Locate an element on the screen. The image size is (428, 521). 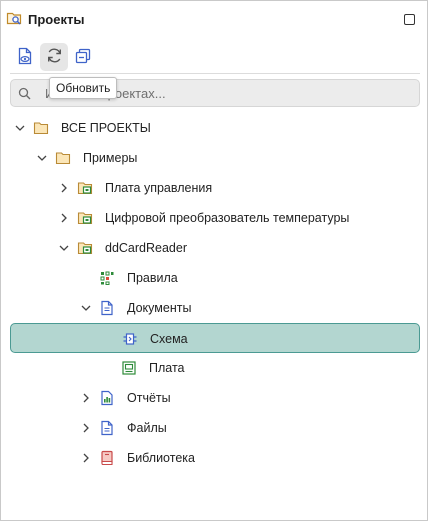
tree-node-label: Плата управления is located at coordinates (159, 188).